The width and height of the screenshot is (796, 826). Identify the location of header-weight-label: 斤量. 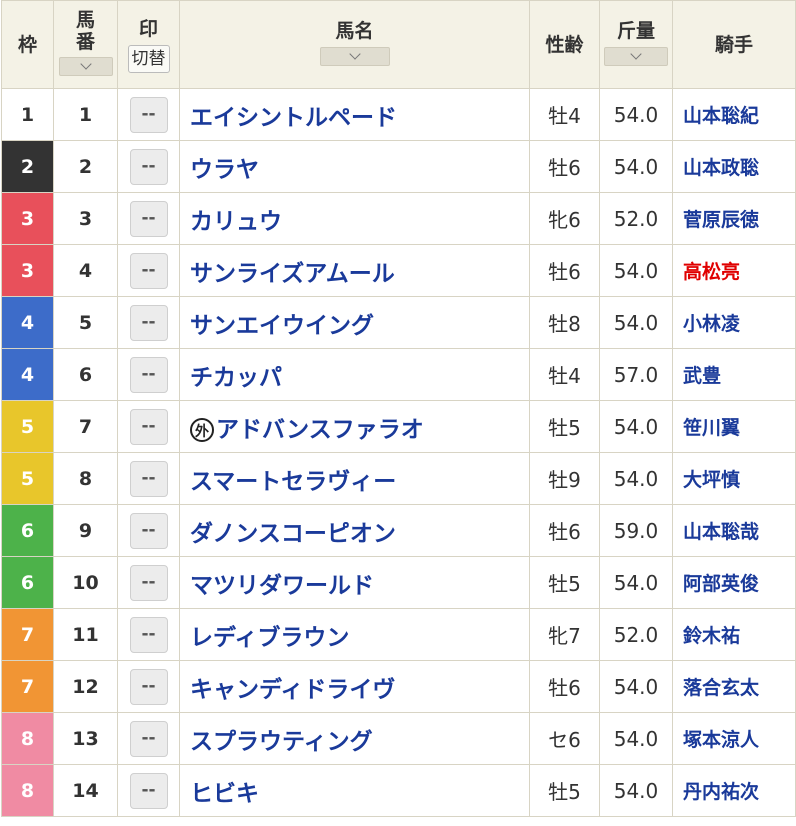
(635, 30).